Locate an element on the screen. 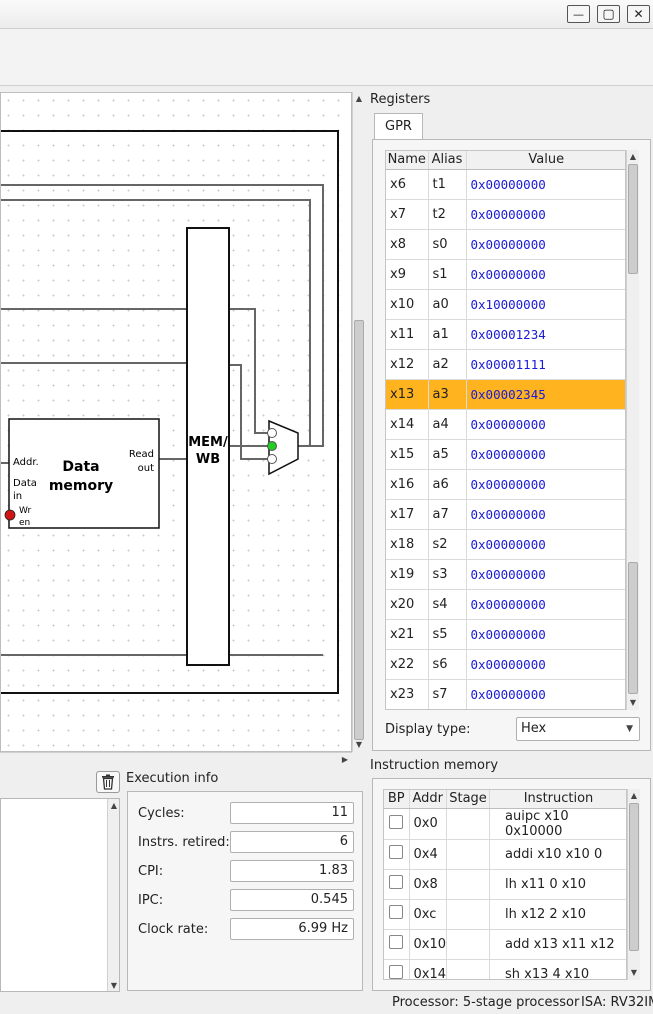  column-header-value: Value is located at coordinates (545, 160).